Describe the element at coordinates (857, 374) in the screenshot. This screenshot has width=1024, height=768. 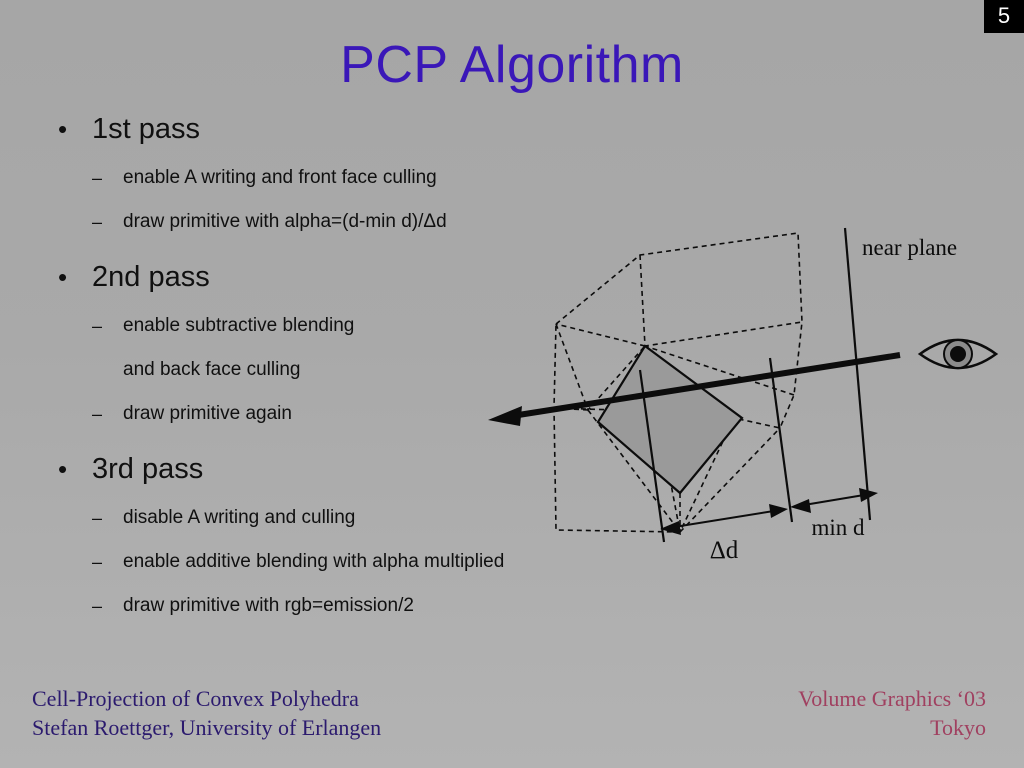
I see `near-plane-line` at that location.